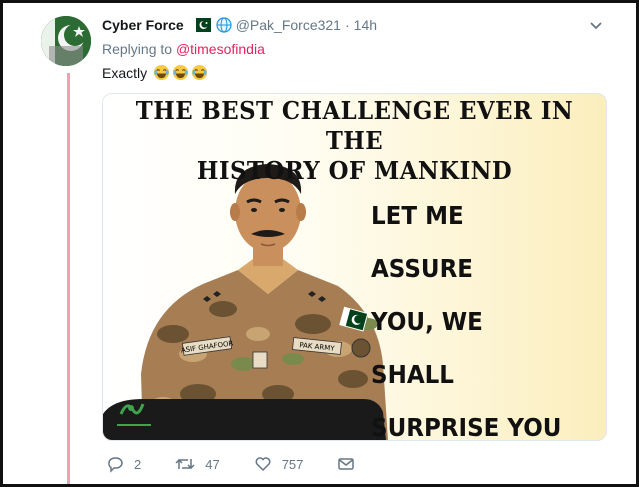 The height and width of the screenshot is (487, 639). What do you see at coordinates (125, 72) in the screenshot?
I see `tweet-body: Exactly` at bounding box center [125, 72].